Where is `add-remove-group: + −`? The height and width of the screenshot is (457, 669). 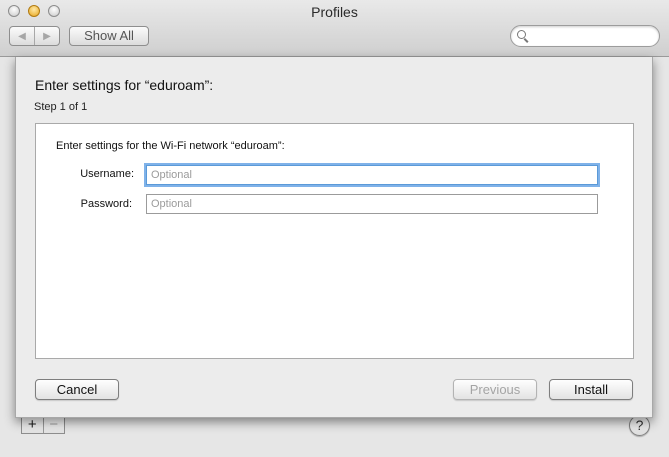 add-remove-group: + − is located at coordinates (43, 425).